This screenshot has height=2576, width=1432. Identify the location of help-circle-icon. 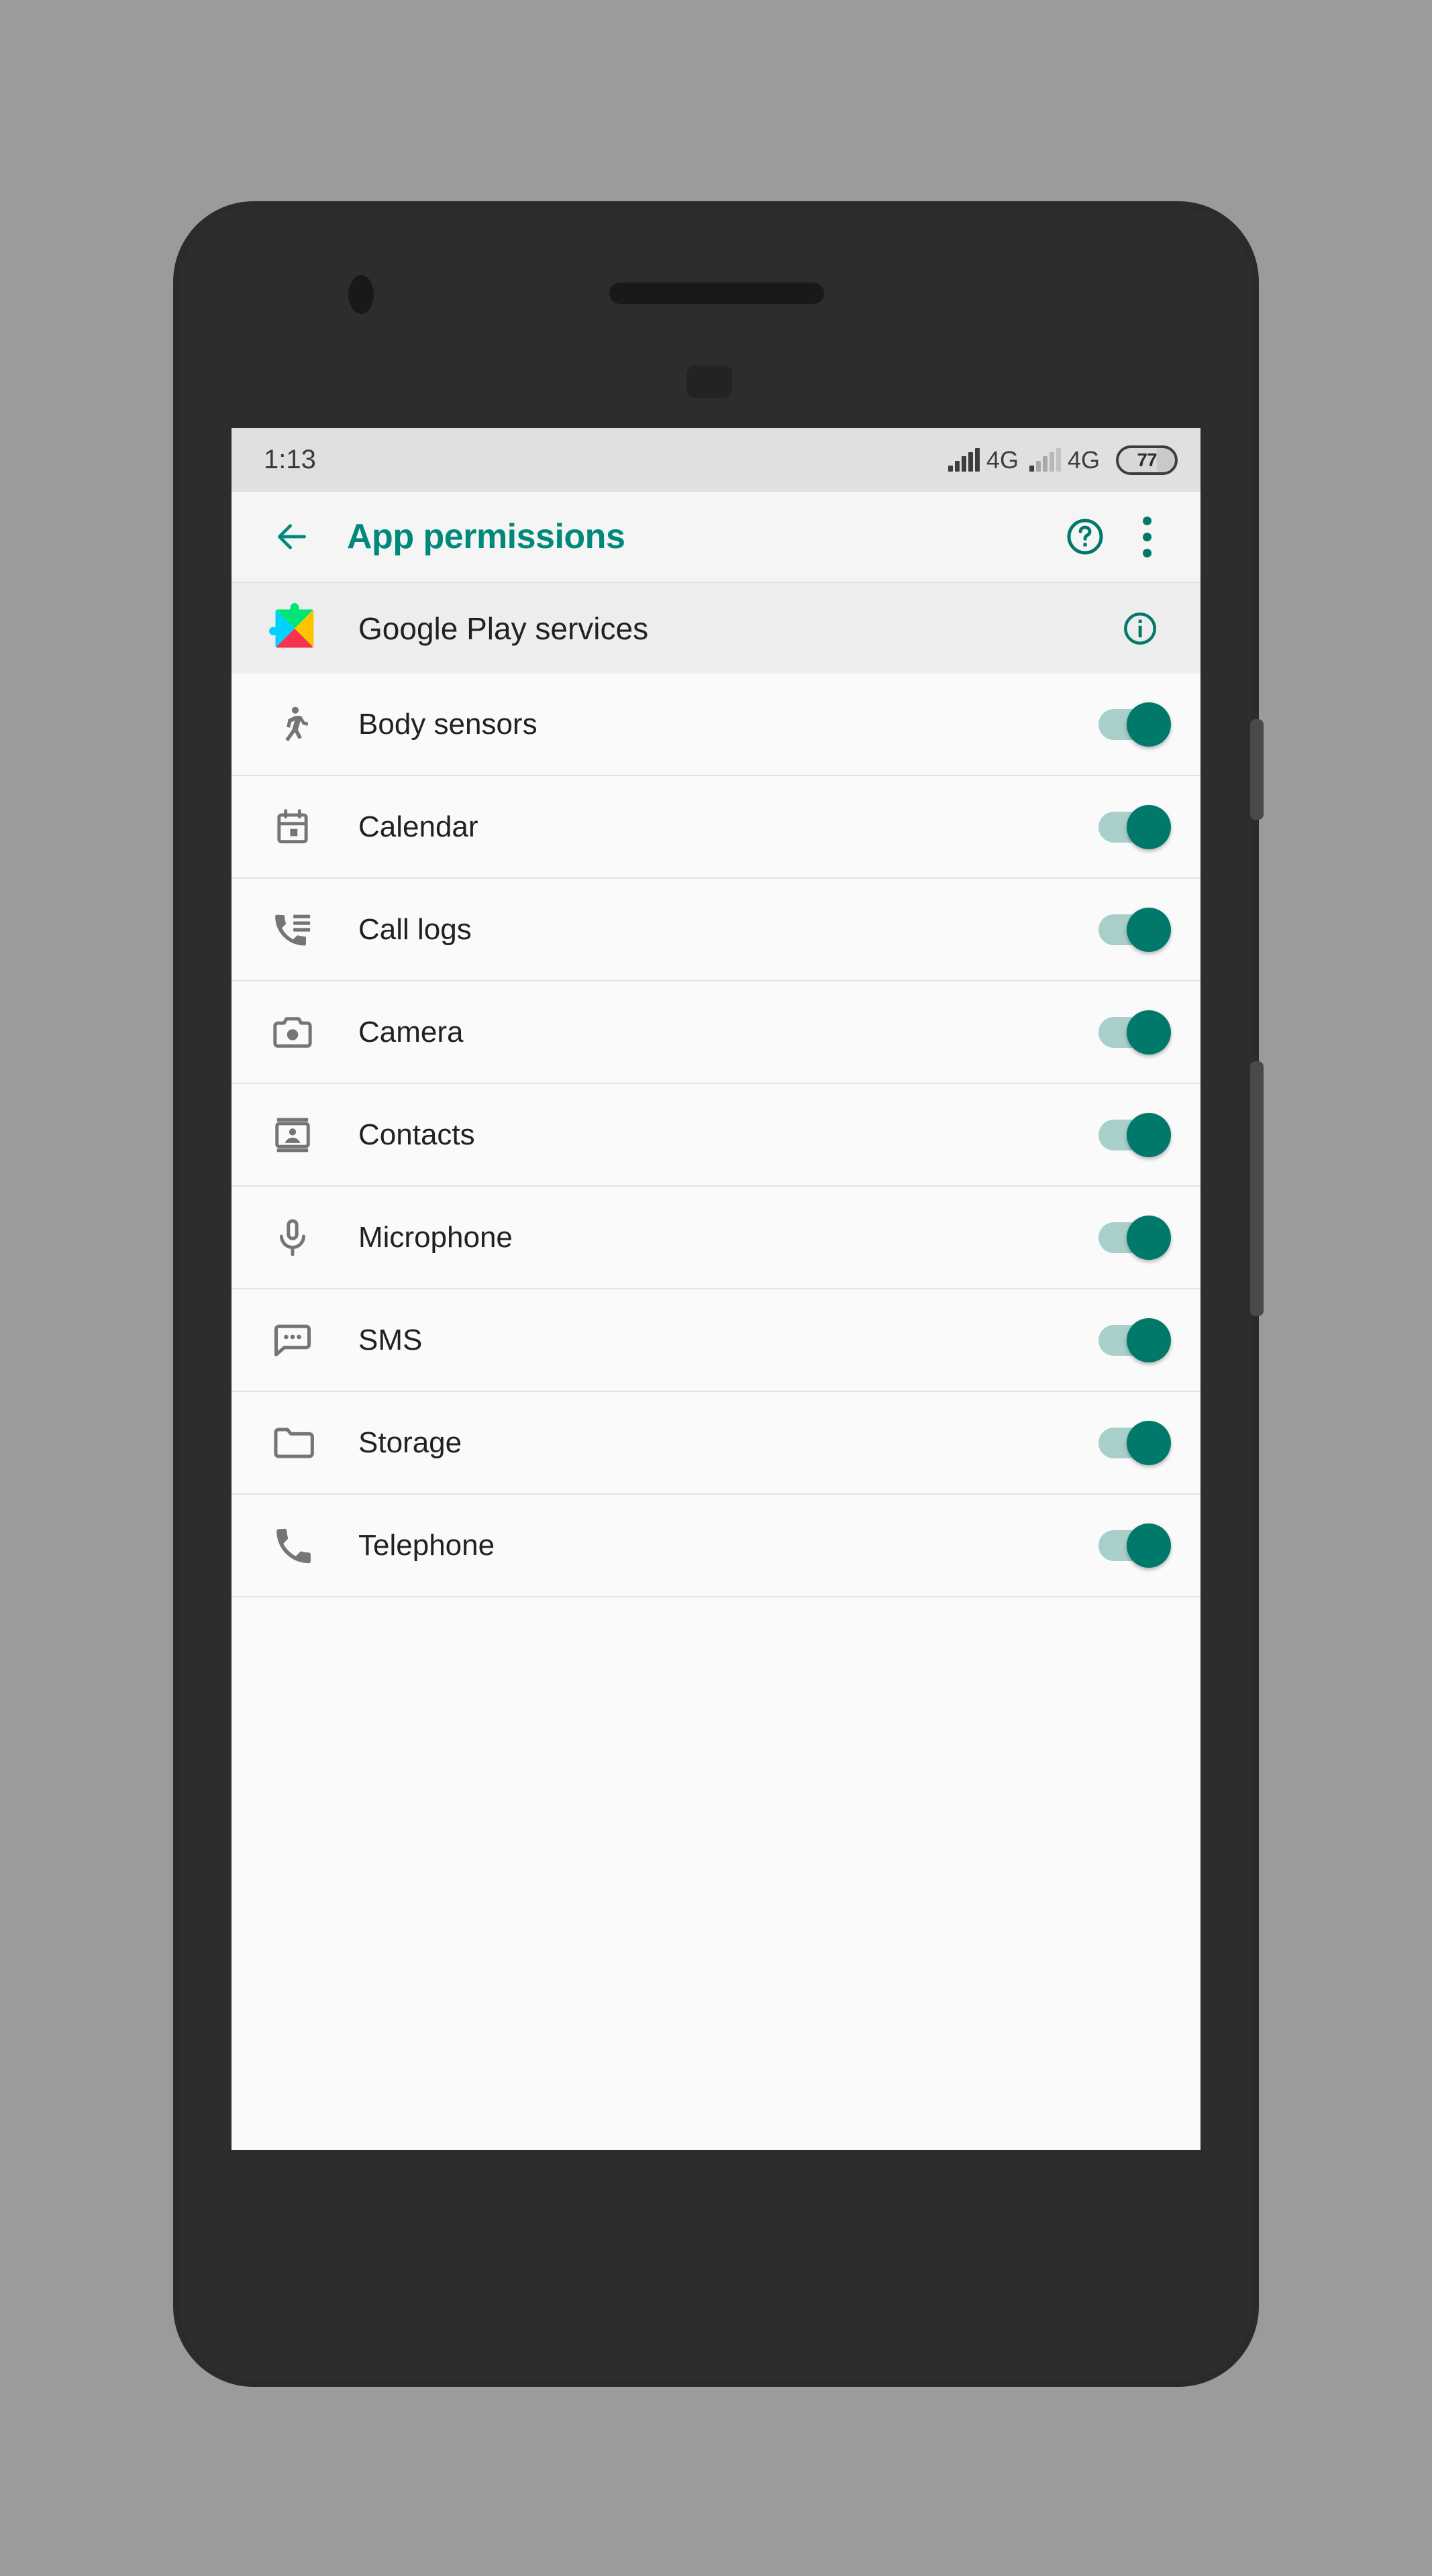
(1085, 537).